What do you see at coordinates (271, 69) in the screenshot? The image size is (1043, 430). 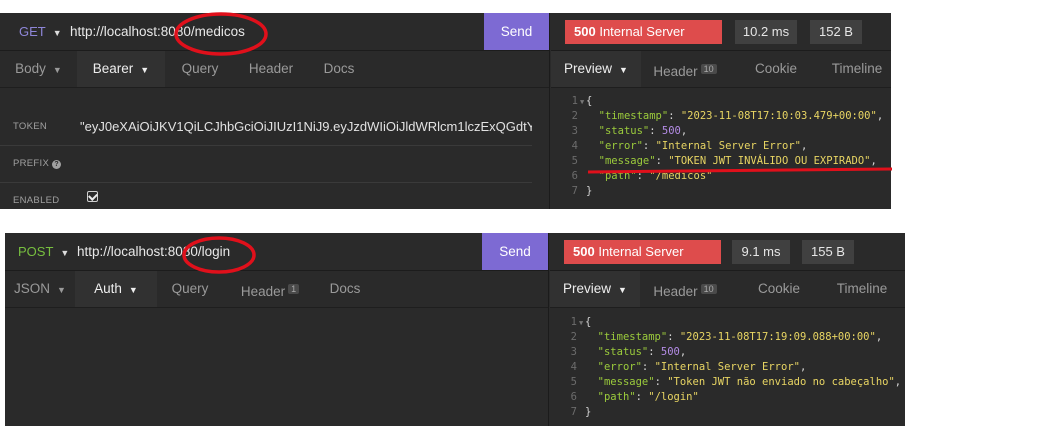 I see `tab-header: Header` at bounding box center [271, 69].